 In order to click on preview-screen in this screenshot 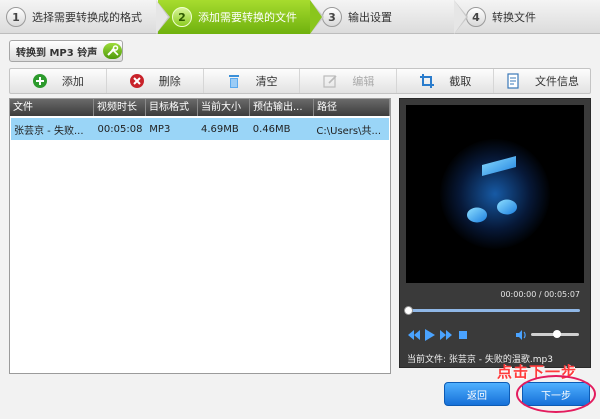, I will do `click(495, 194)`.